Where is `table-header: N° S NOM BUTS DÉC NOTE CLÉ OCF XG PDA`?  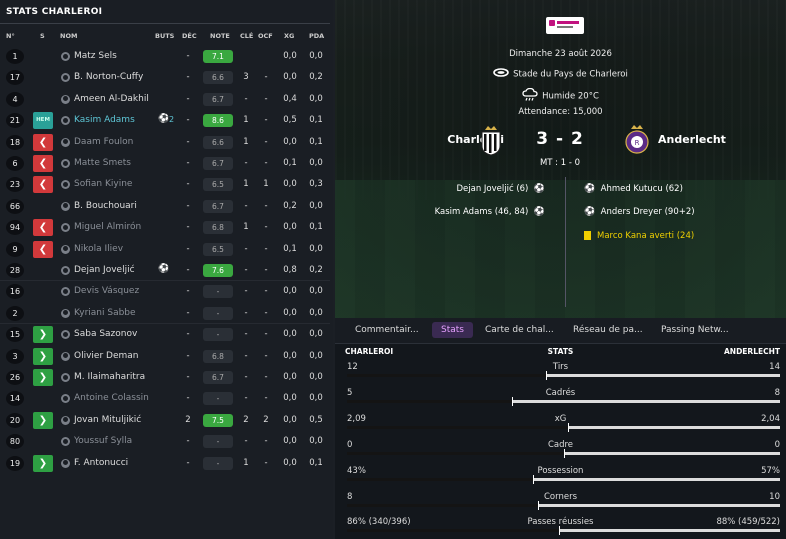
table-header: N° S NOM BUTS DÉC NOTE CLÉ OCF XG PDA is located at coordinates (165, 36).